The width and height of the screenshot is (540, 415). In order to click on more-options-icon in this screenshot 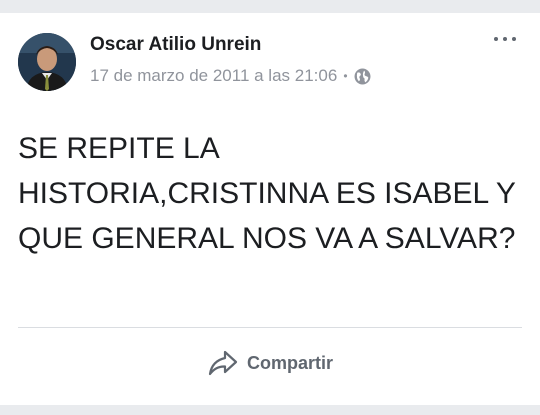, I will do `click(505, 39)`.